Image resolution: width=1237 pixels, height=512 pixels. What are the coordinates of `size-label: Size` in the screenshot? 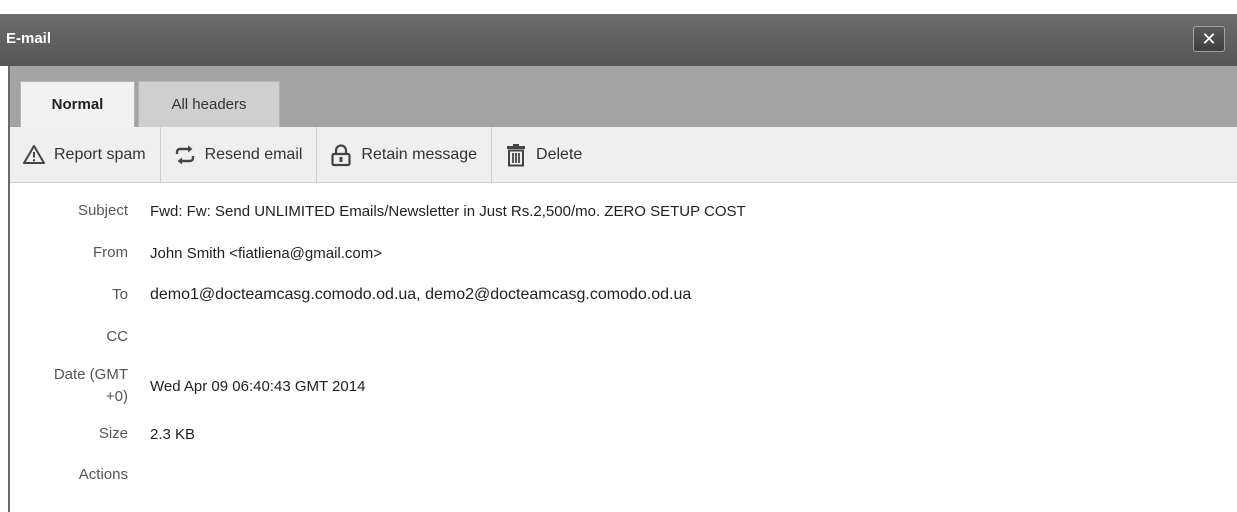 It's located at (113, 433).